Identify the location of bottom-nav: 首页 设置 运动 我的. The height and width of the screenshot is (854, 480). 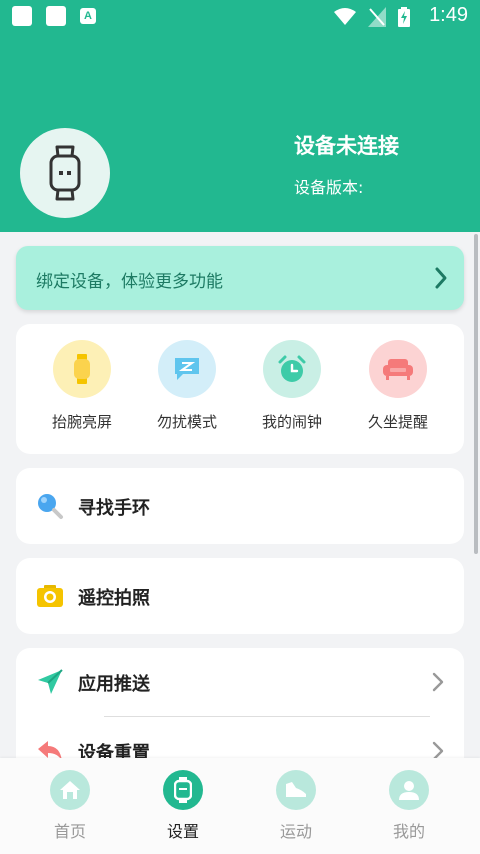
(240, 806).